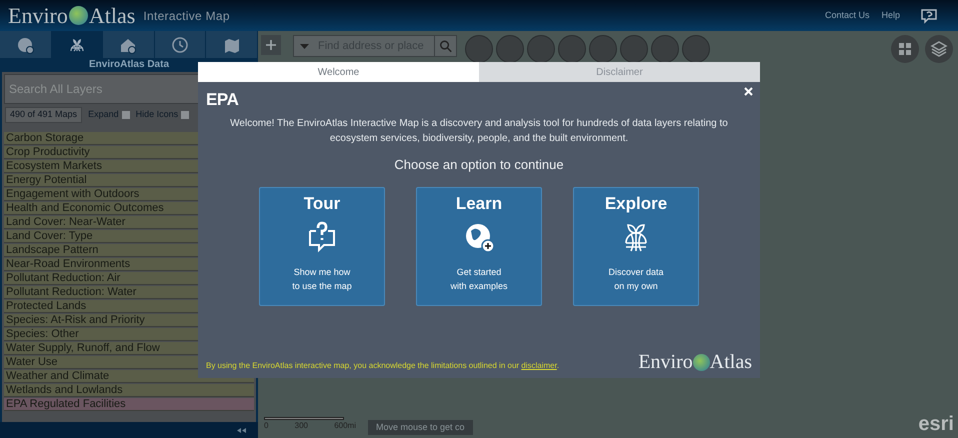 The width and height of the screenshot is (958, 438). I want to click on map-count: 490 of 491 Maps, so click(43, 115).